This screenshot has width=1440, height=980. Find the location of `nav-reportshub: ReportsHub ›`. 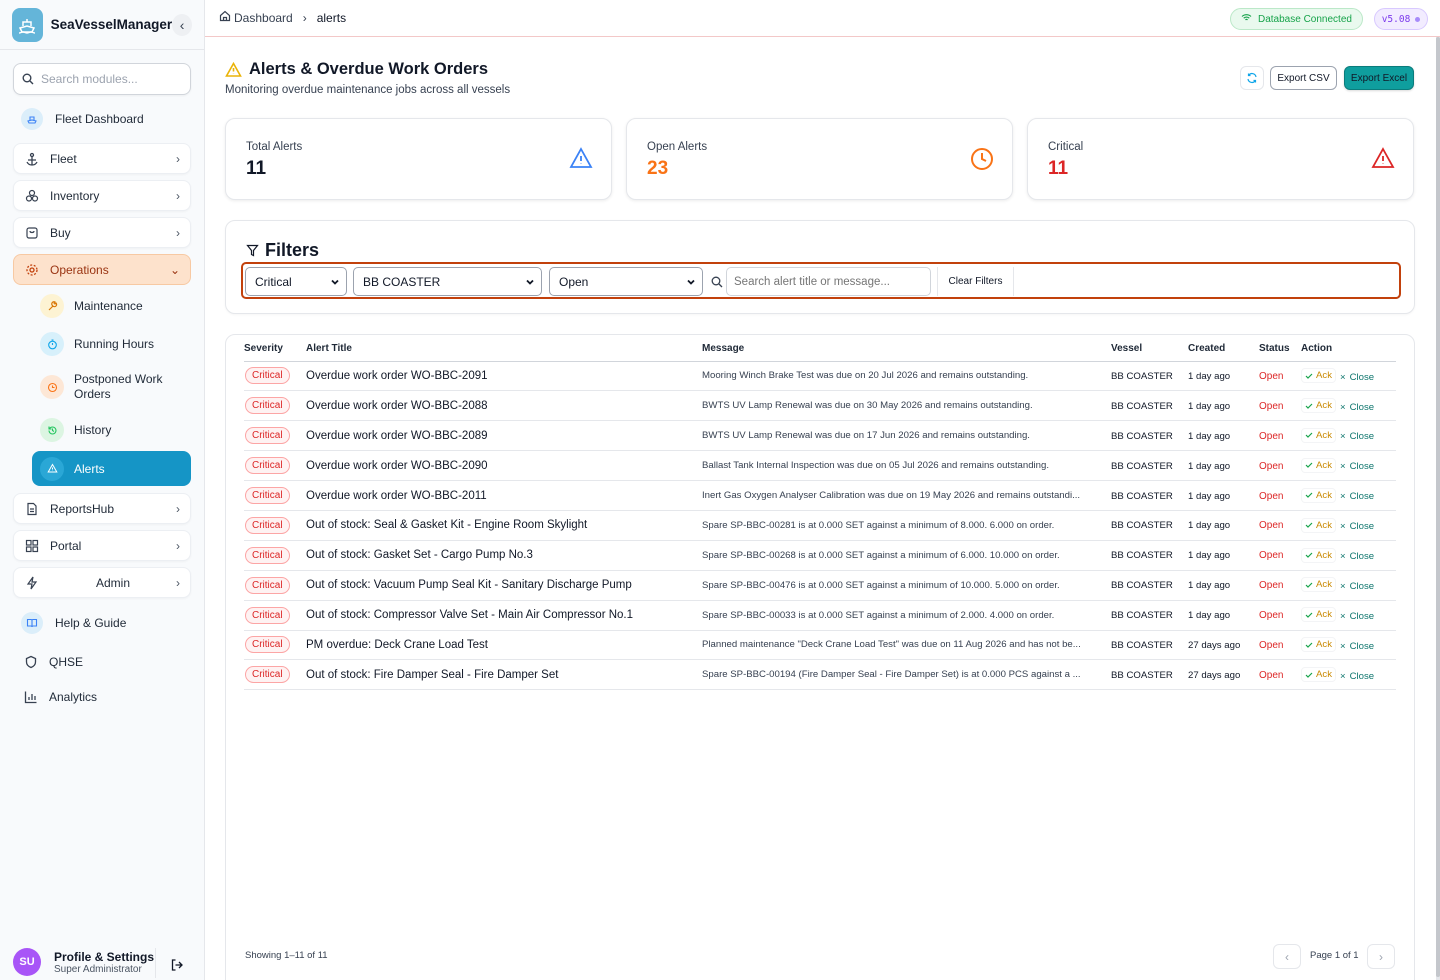

nav-reportshub: ReportsHub › is located at coordinates (102, 508).